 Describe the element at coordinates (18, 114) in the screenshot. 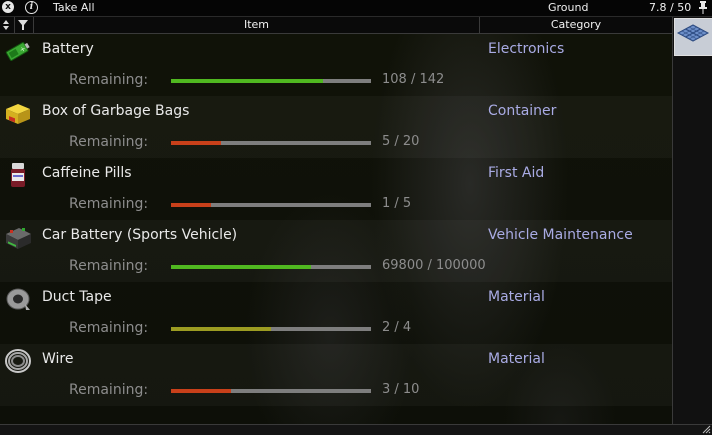

I see `garbage-bags-box-icon` at that location.